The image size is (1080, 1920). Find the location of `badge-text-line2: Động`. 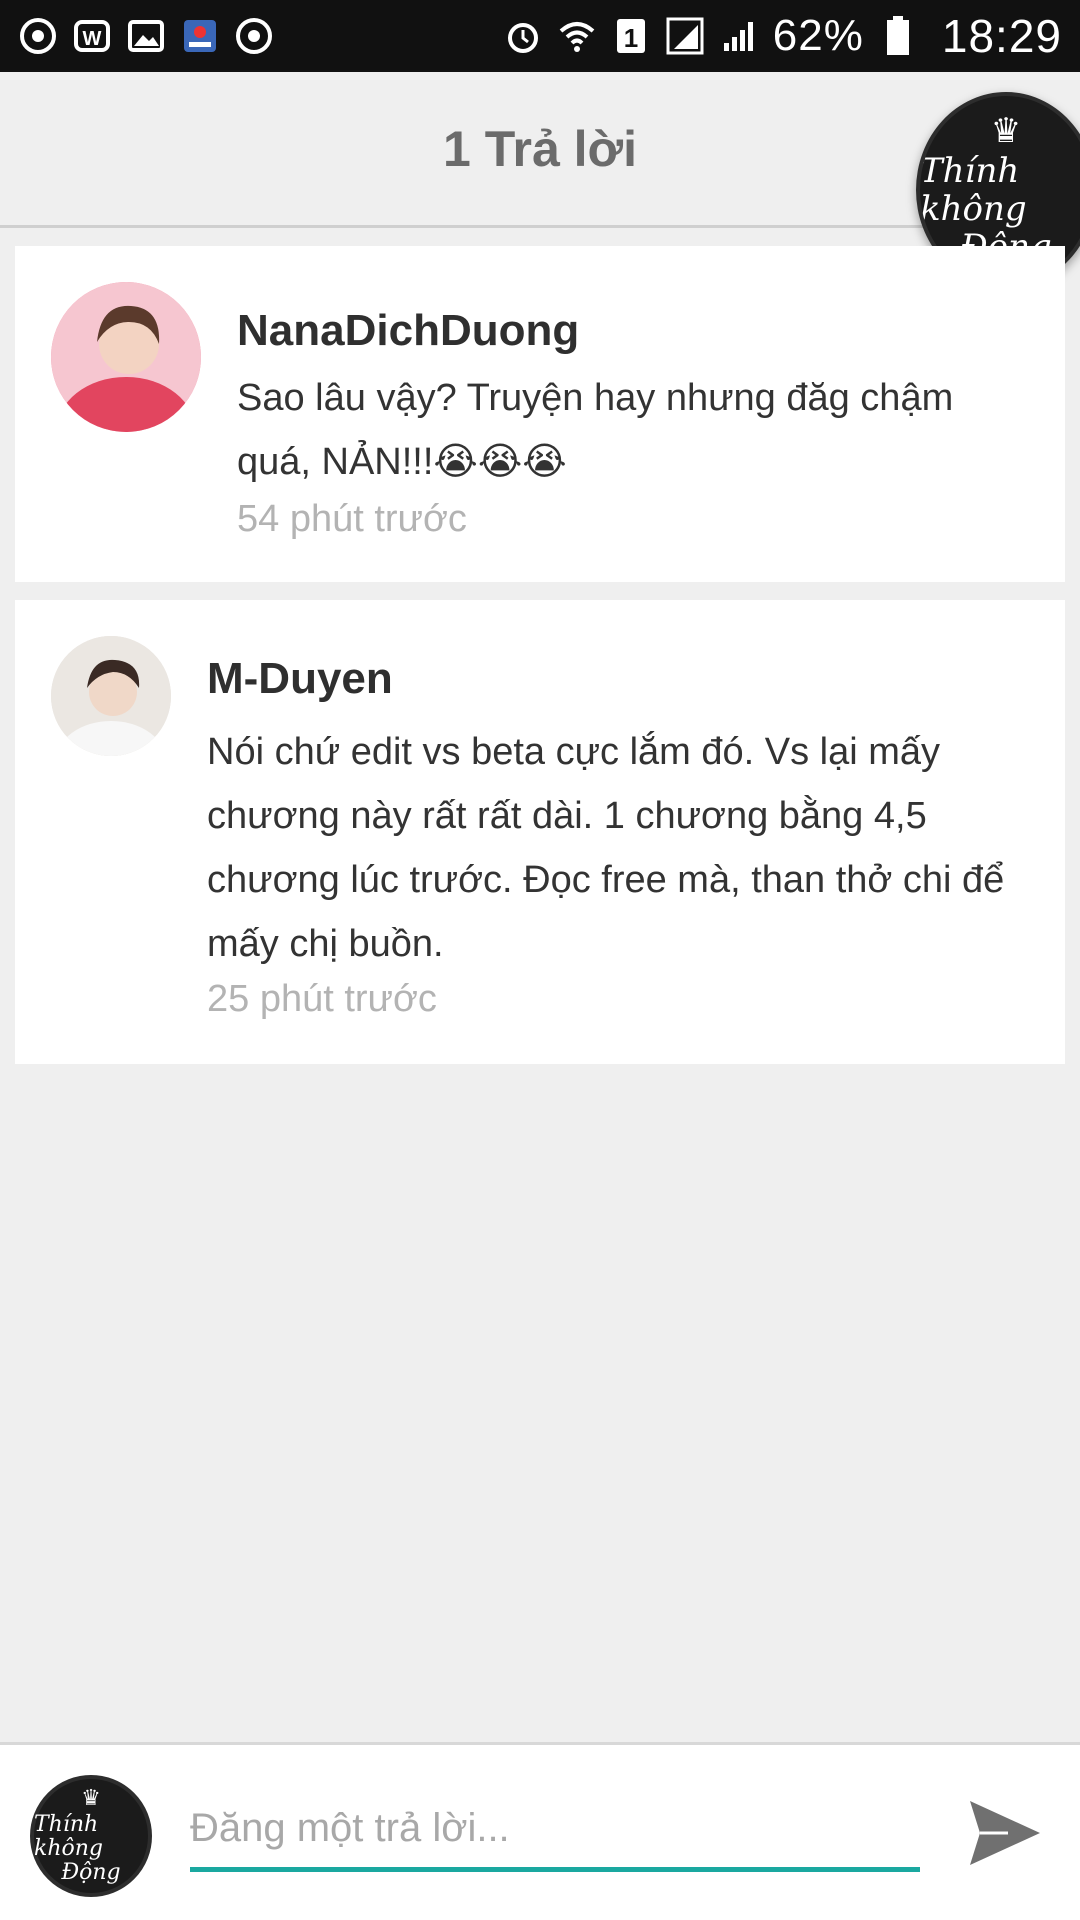

badge-text-line2: Động is located at coordinates (91, 1872).